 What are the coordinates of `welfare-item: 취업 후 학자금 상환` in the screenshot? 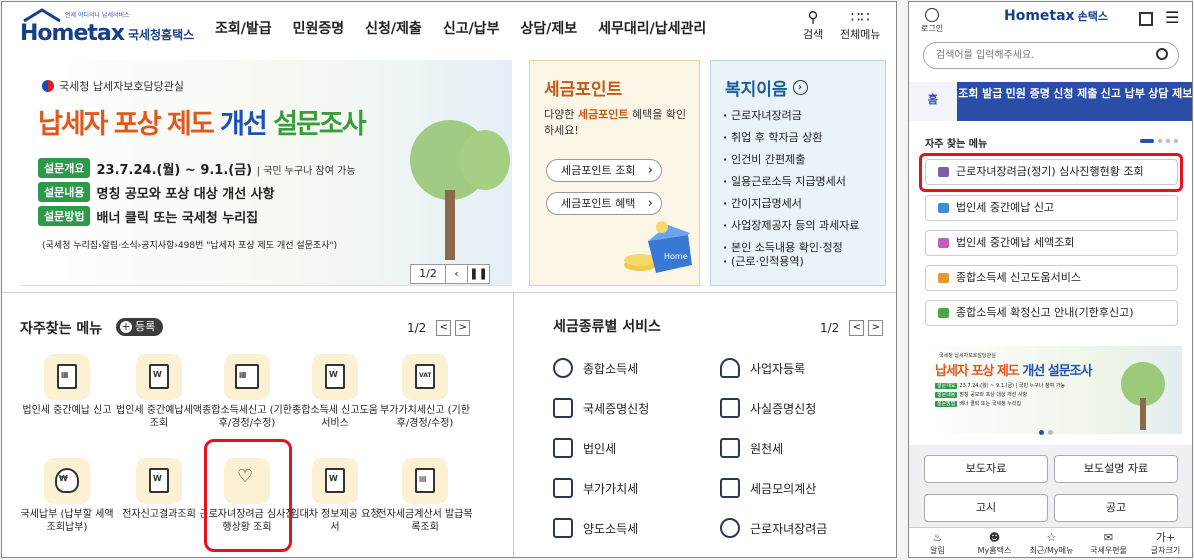 It's located at (791, 142).